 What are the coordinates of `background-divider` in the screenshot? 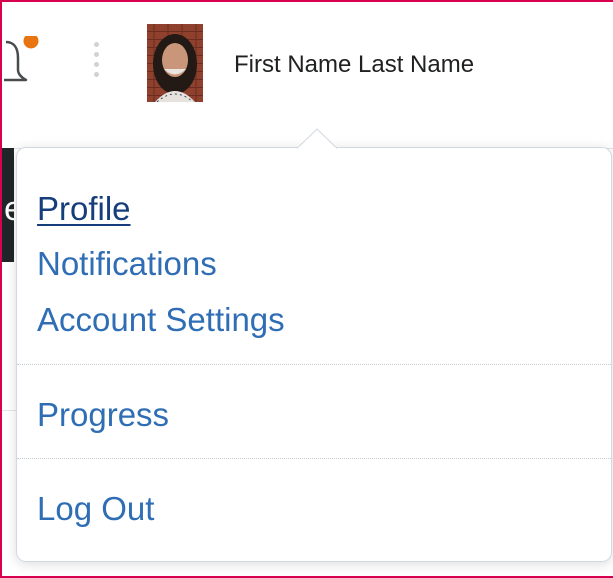 It's located at (8, 410).